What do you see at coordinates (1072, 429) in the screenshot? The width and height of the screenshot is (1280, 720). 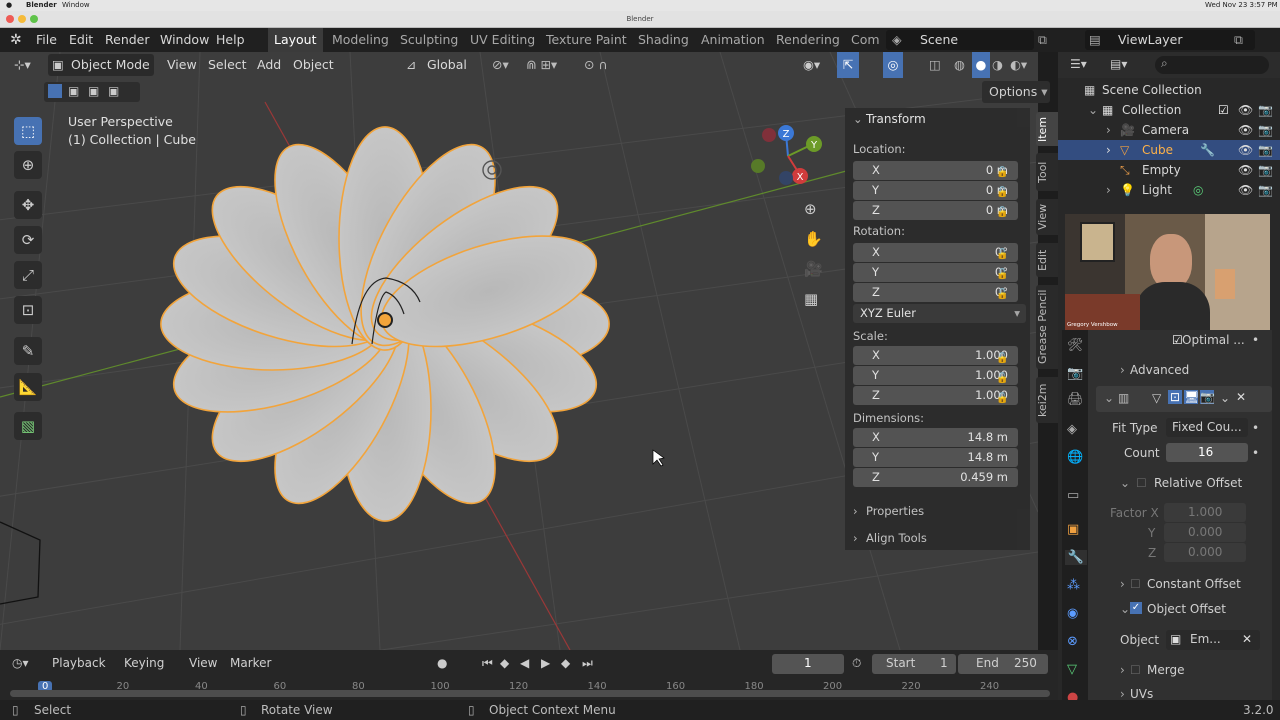 I see `scene-tab-icon: ◈` at bounding box center [1072, 429].